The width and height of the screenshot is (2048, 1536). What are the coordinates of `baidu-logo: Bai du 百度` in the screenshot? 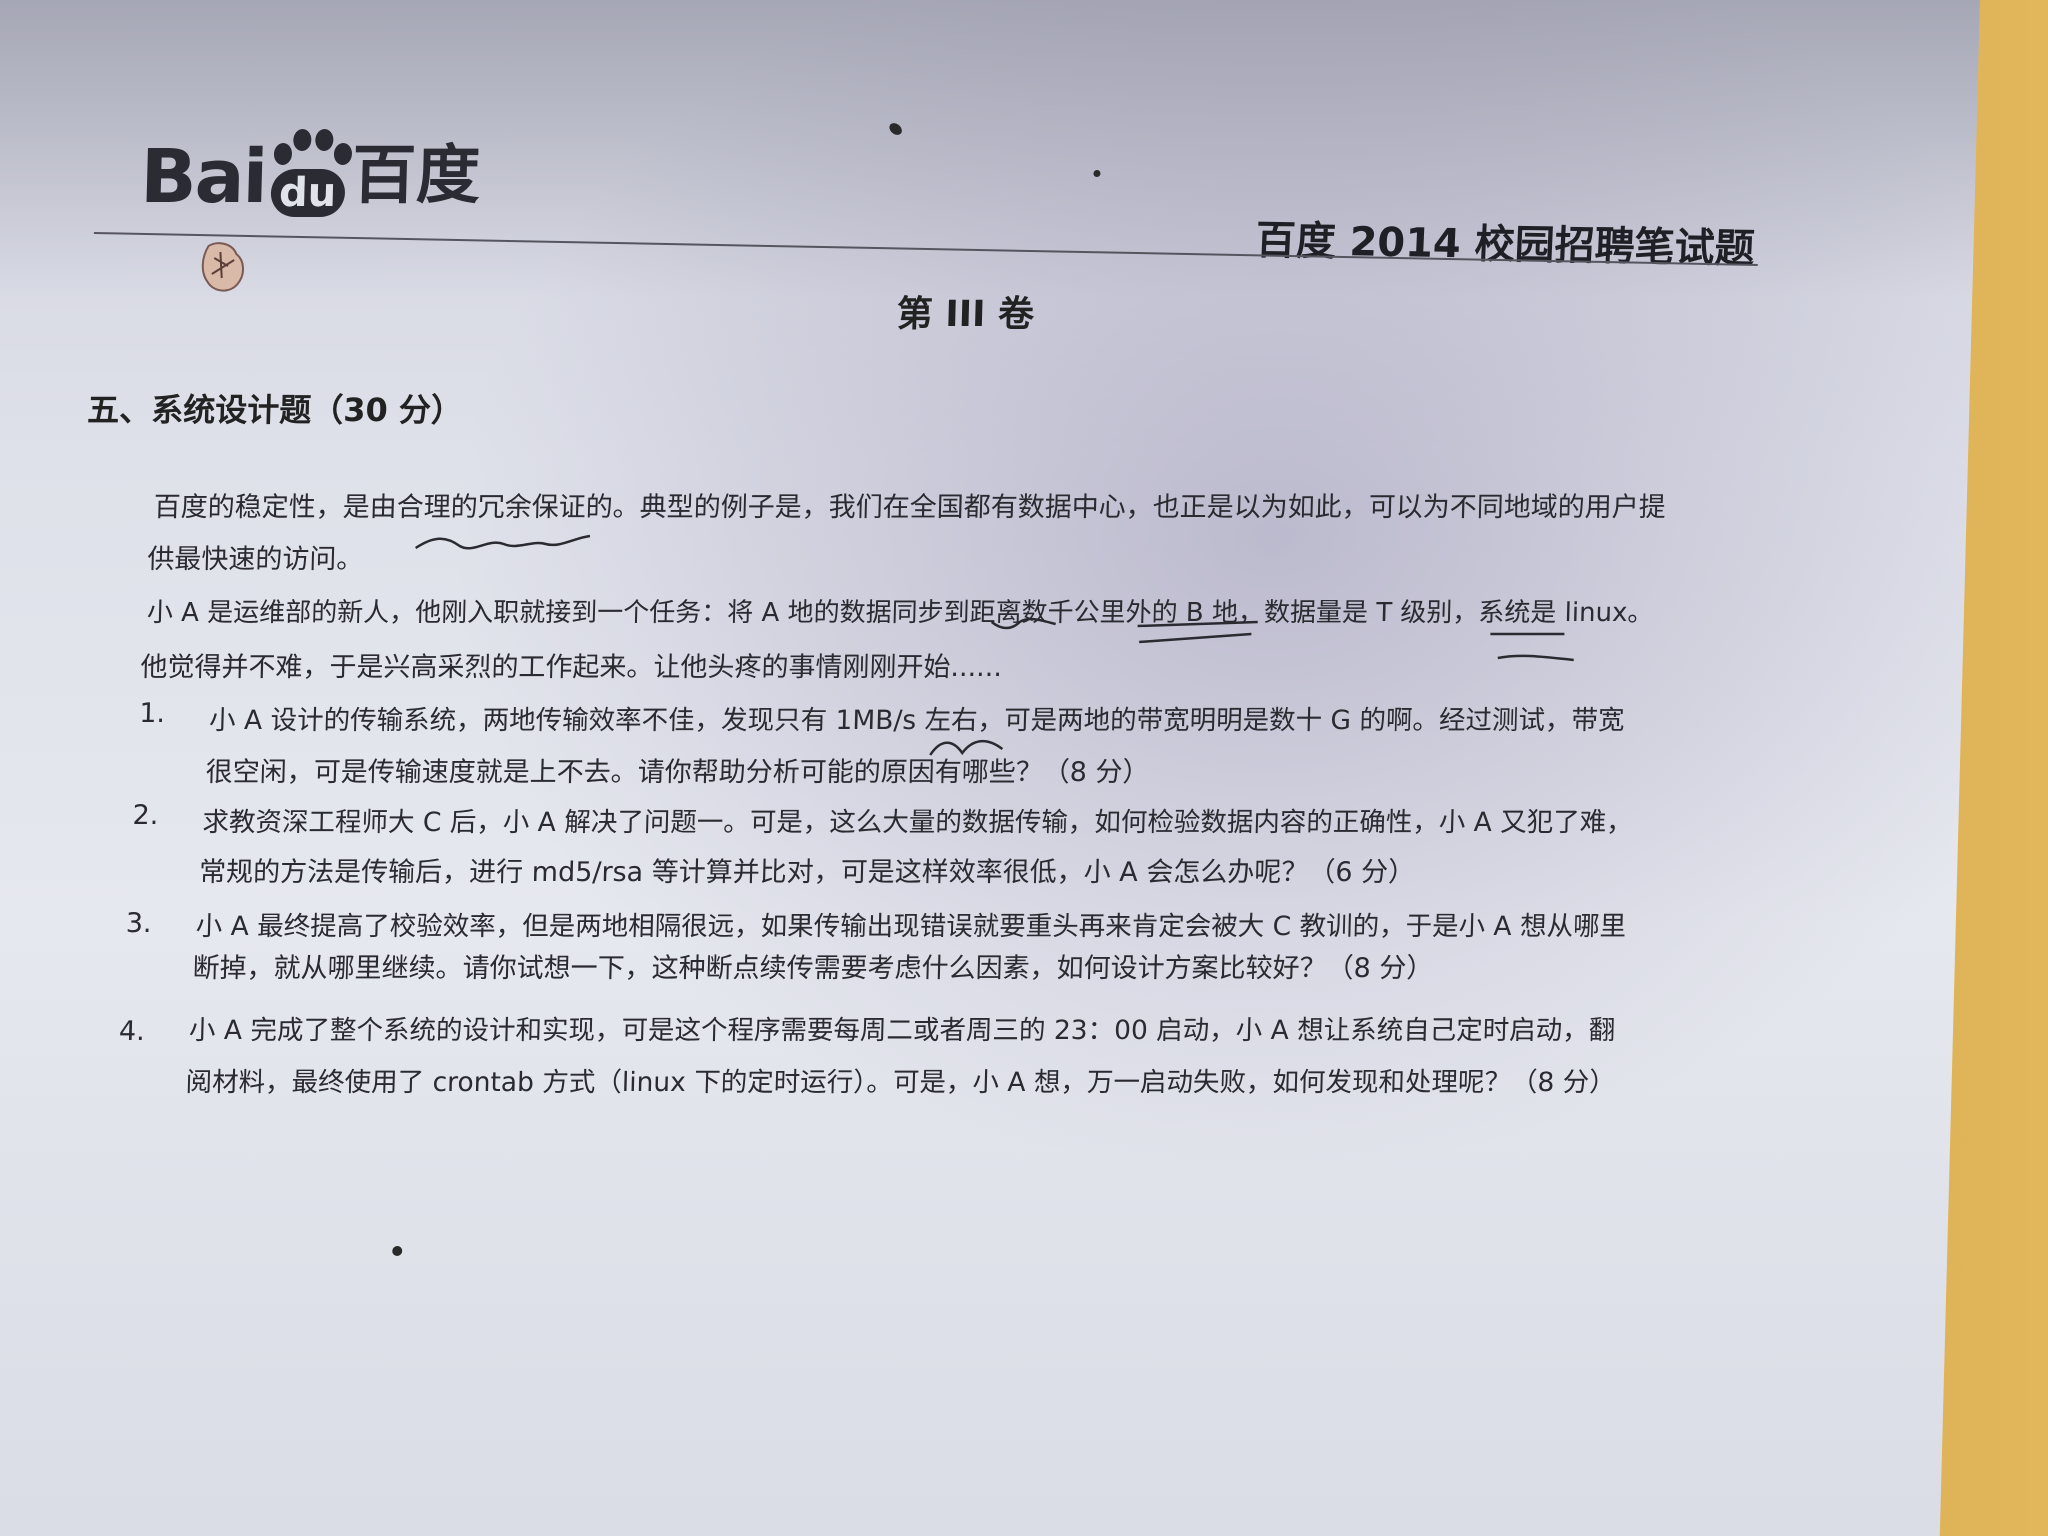 It's located at (310, 160).